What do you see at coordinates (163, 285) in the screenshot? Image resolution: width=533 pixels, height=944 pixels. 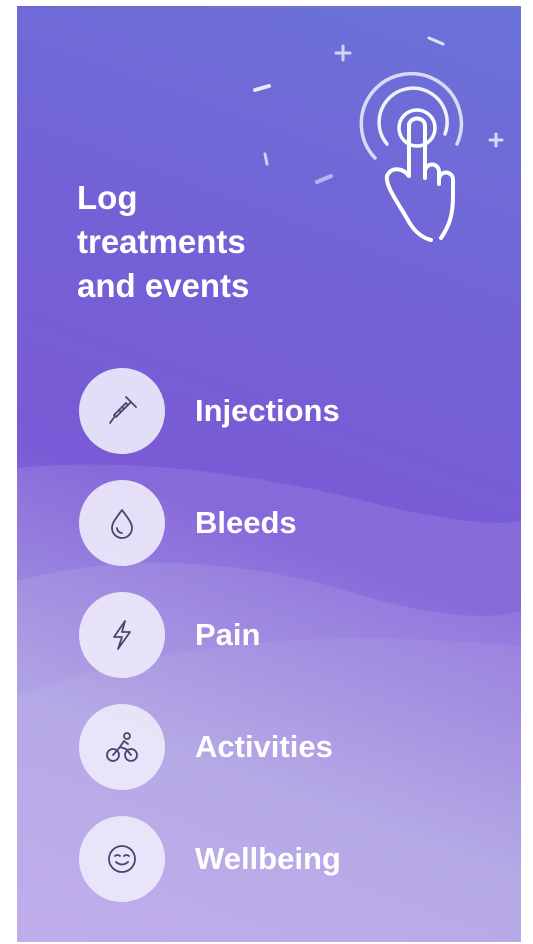 I see `title-line-3: and events` at bounding box center [163, 285].